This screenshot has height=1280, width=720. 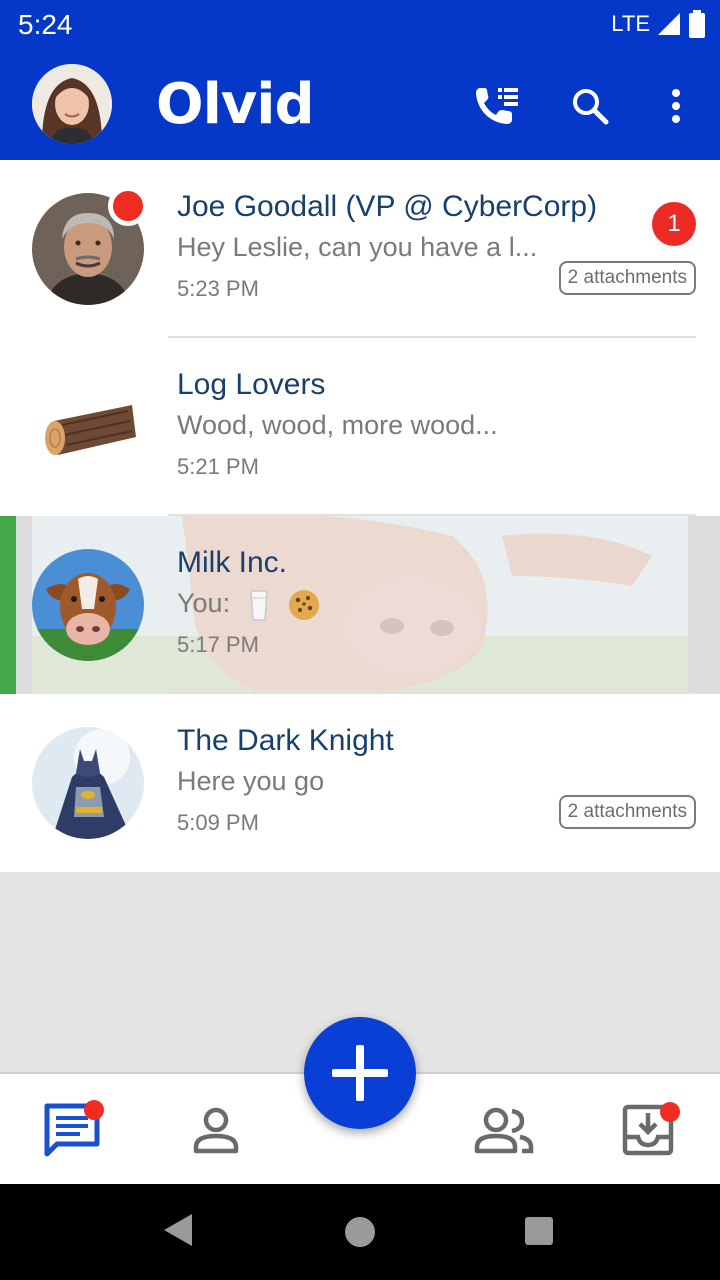 I want to click on home-icon, so click(x=360, y=1232).